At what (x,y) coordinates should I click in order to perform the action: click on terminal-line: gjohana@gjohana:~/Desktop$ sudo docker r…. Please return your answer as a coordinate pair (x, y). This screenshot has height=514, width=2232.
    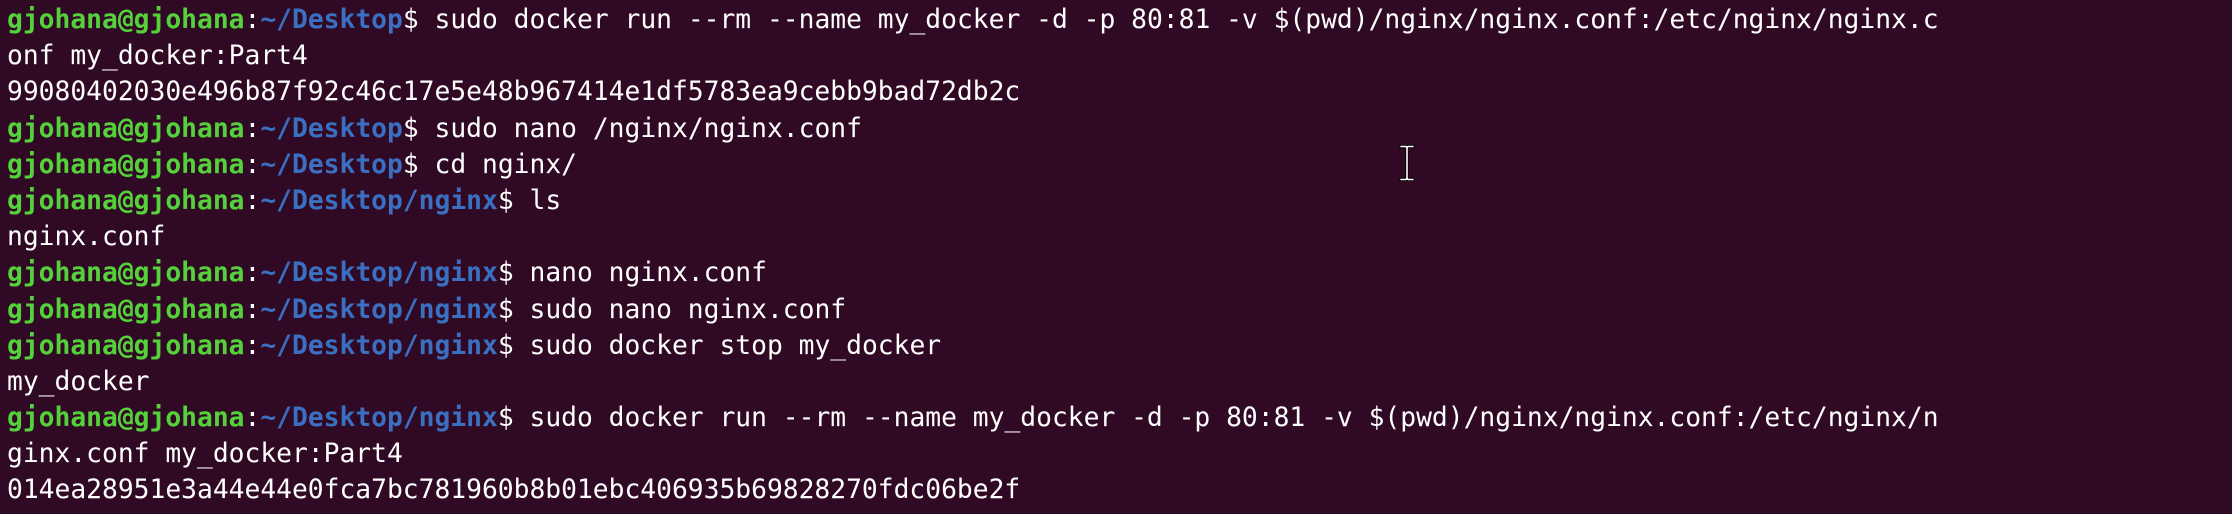
    Looking at the image, I should click on (973, 20).